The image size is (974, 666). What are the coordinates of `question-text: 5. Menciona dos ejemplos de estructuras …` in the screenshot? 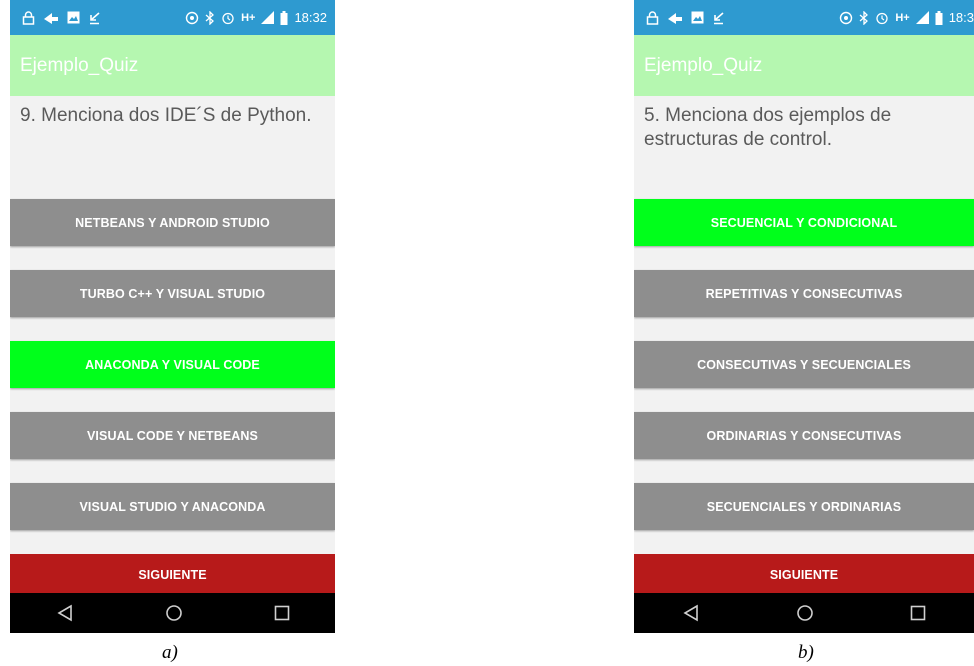 It's located at (768, 127).